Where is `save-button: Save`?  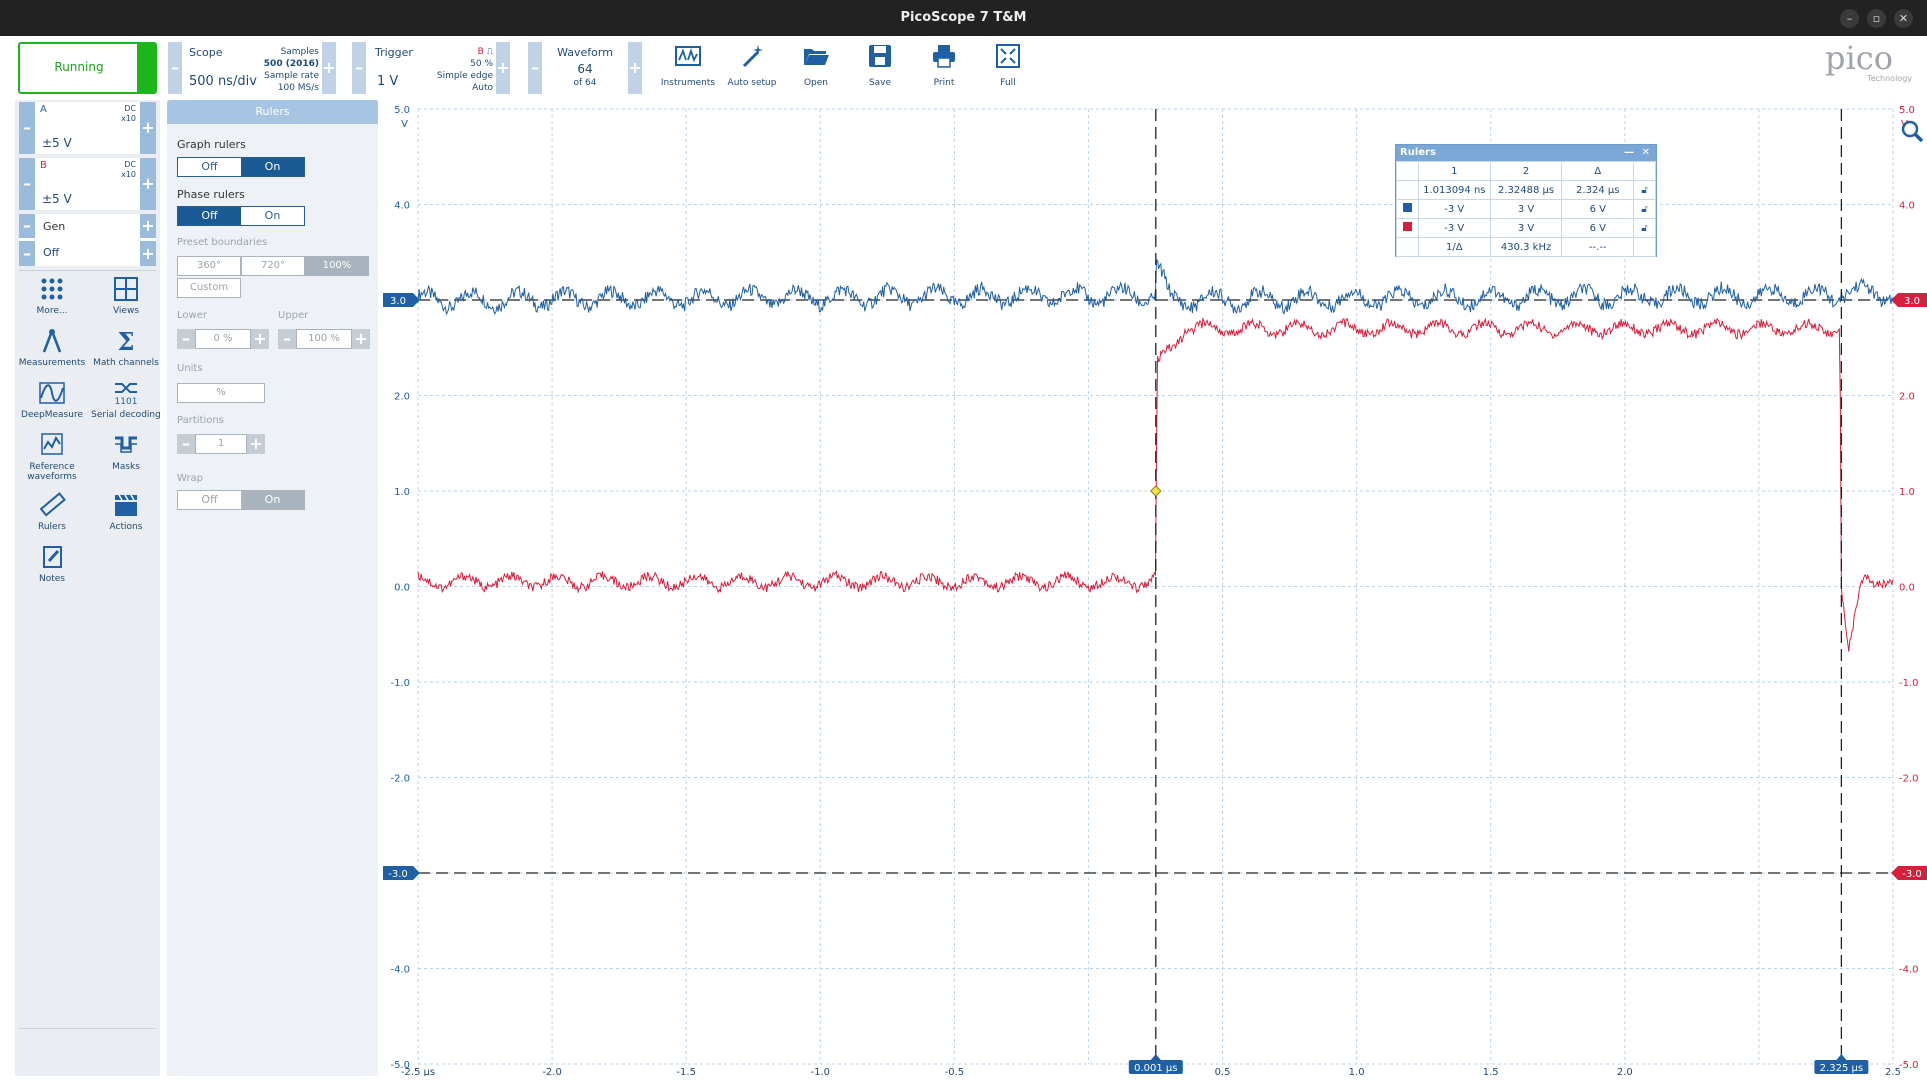 save-button: Save is located at coordinates (880, 65).